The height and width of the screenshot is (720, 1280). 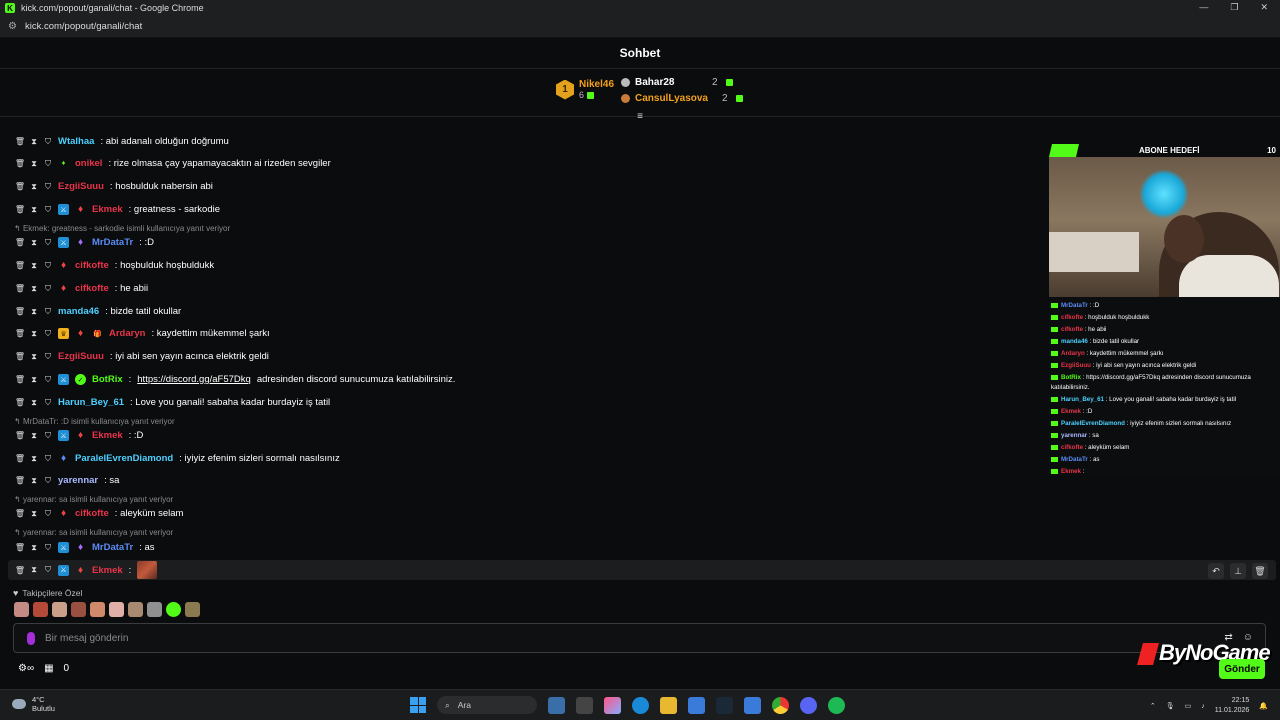 I want to click on system-clock: 22:15 11.01.2026, so click(x=1232, y=706).